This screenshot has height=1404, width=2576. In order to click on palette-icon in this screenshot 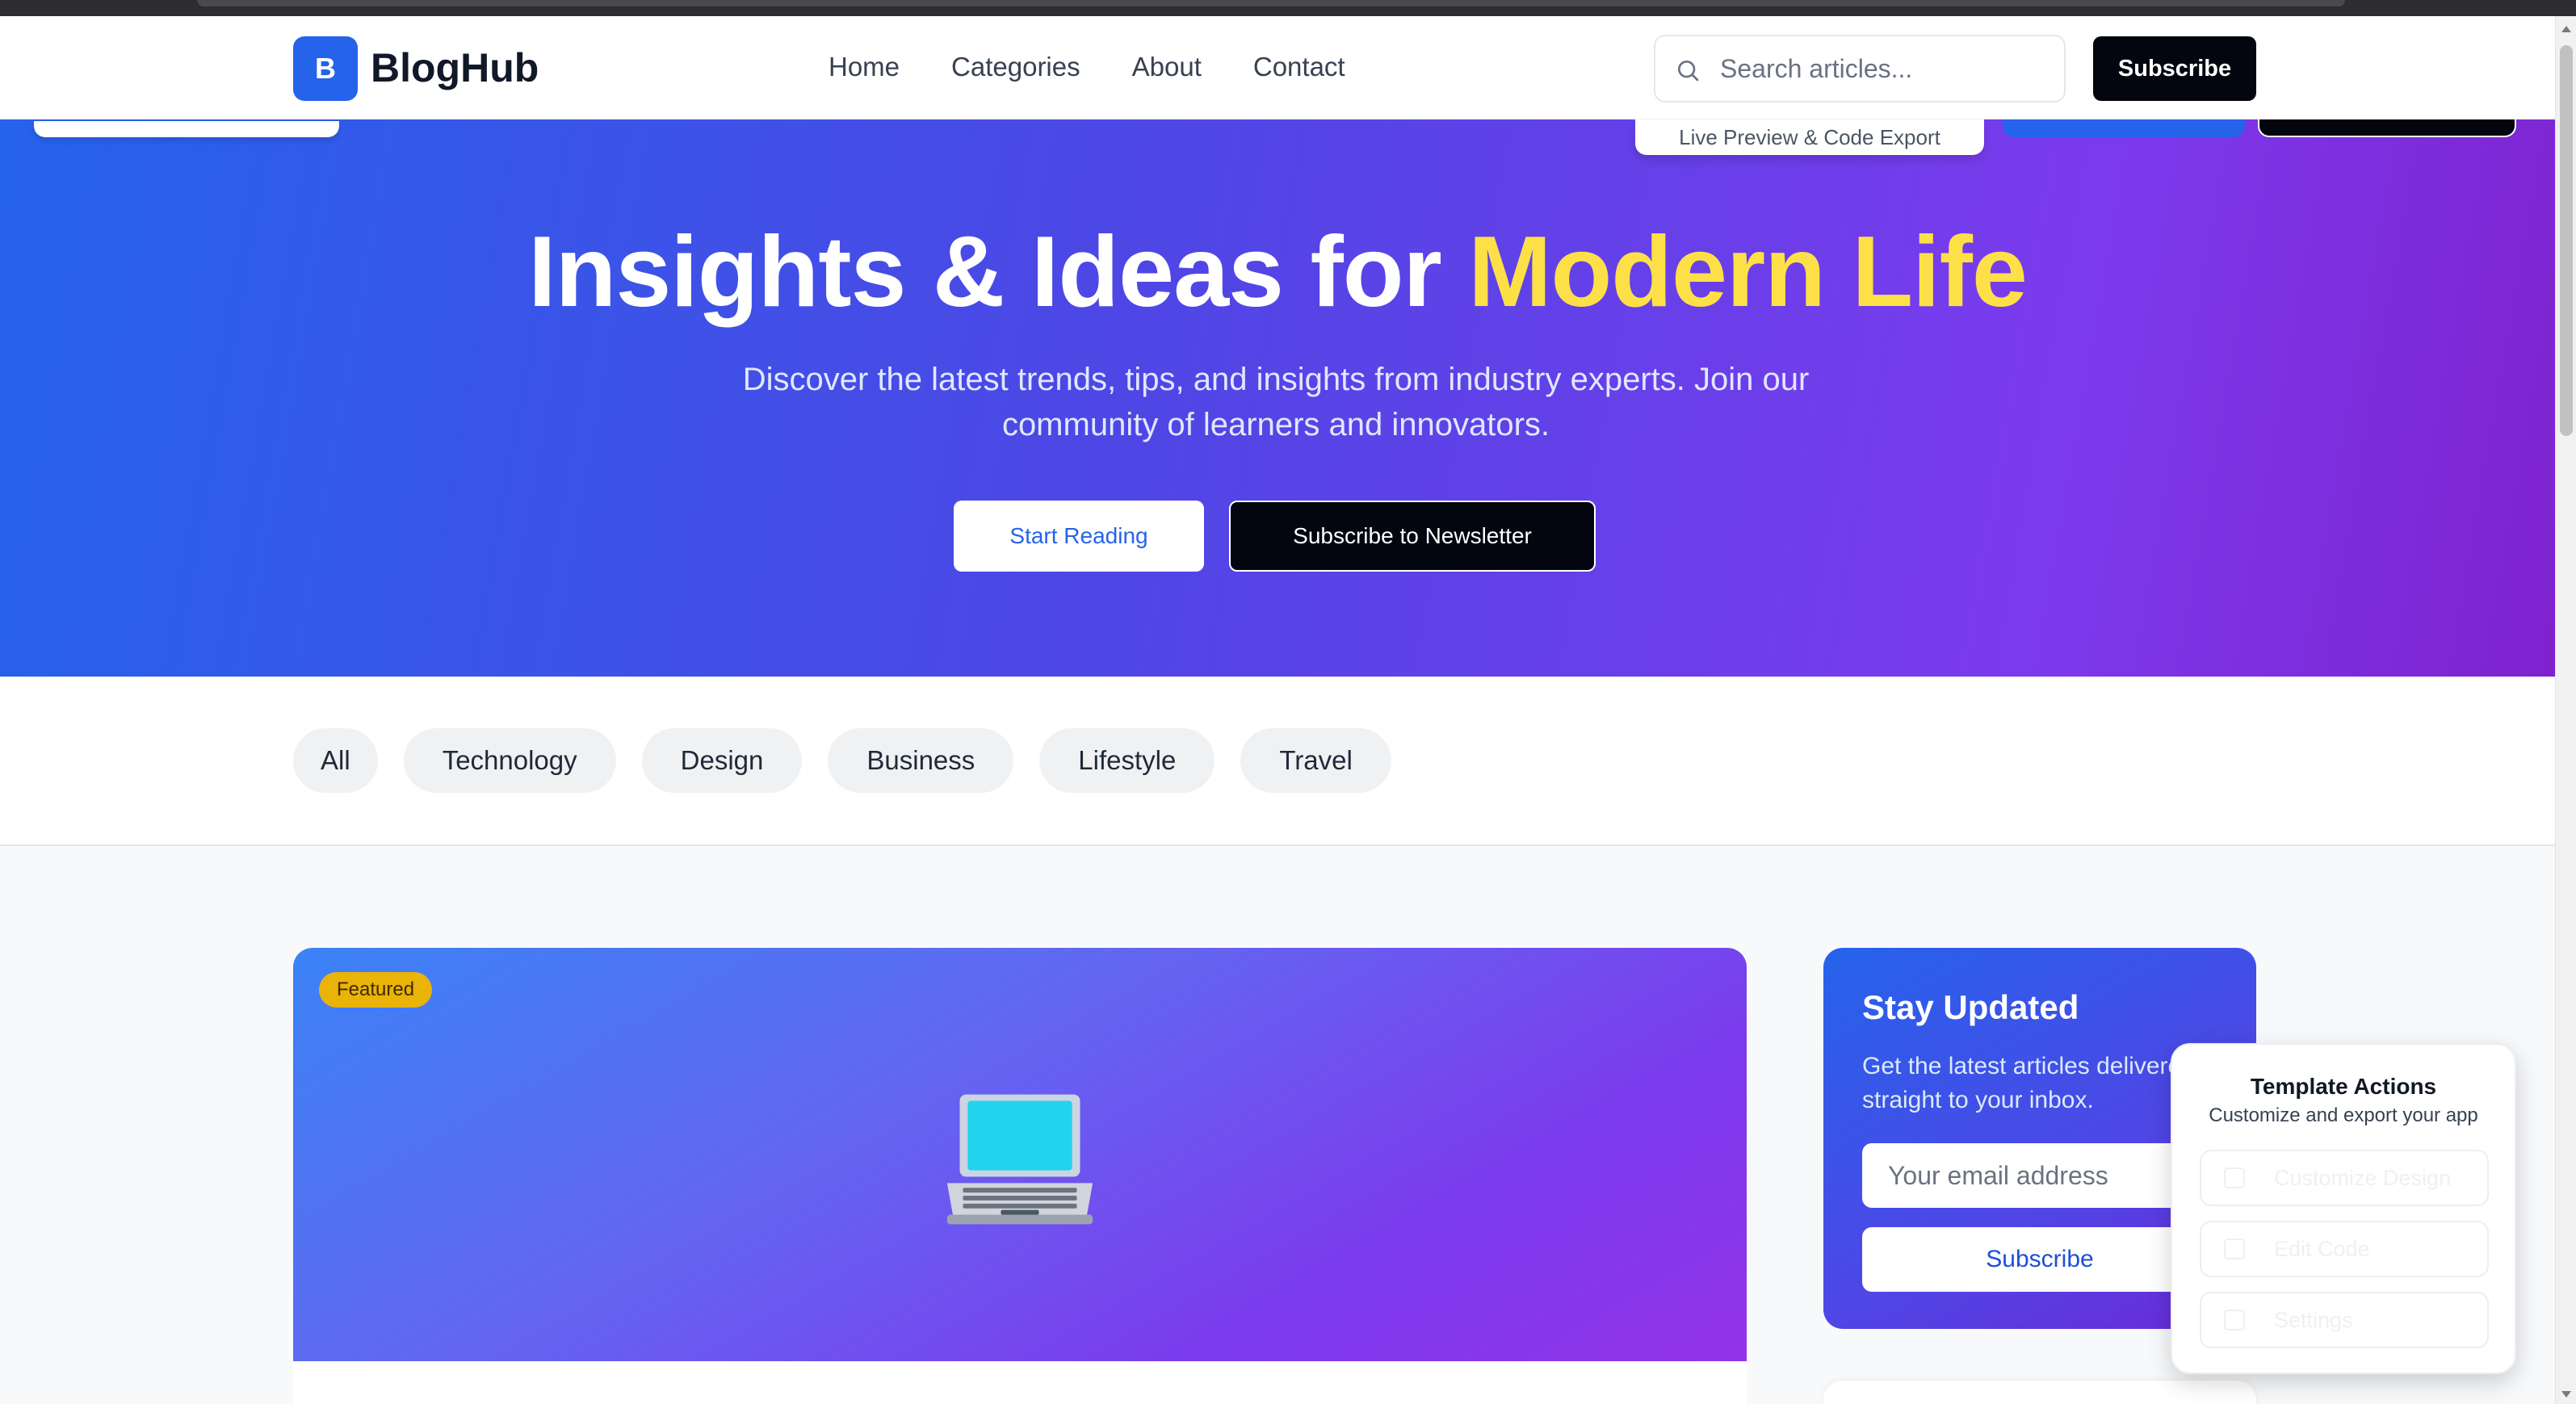, I will do `click(2234, 1177)`.